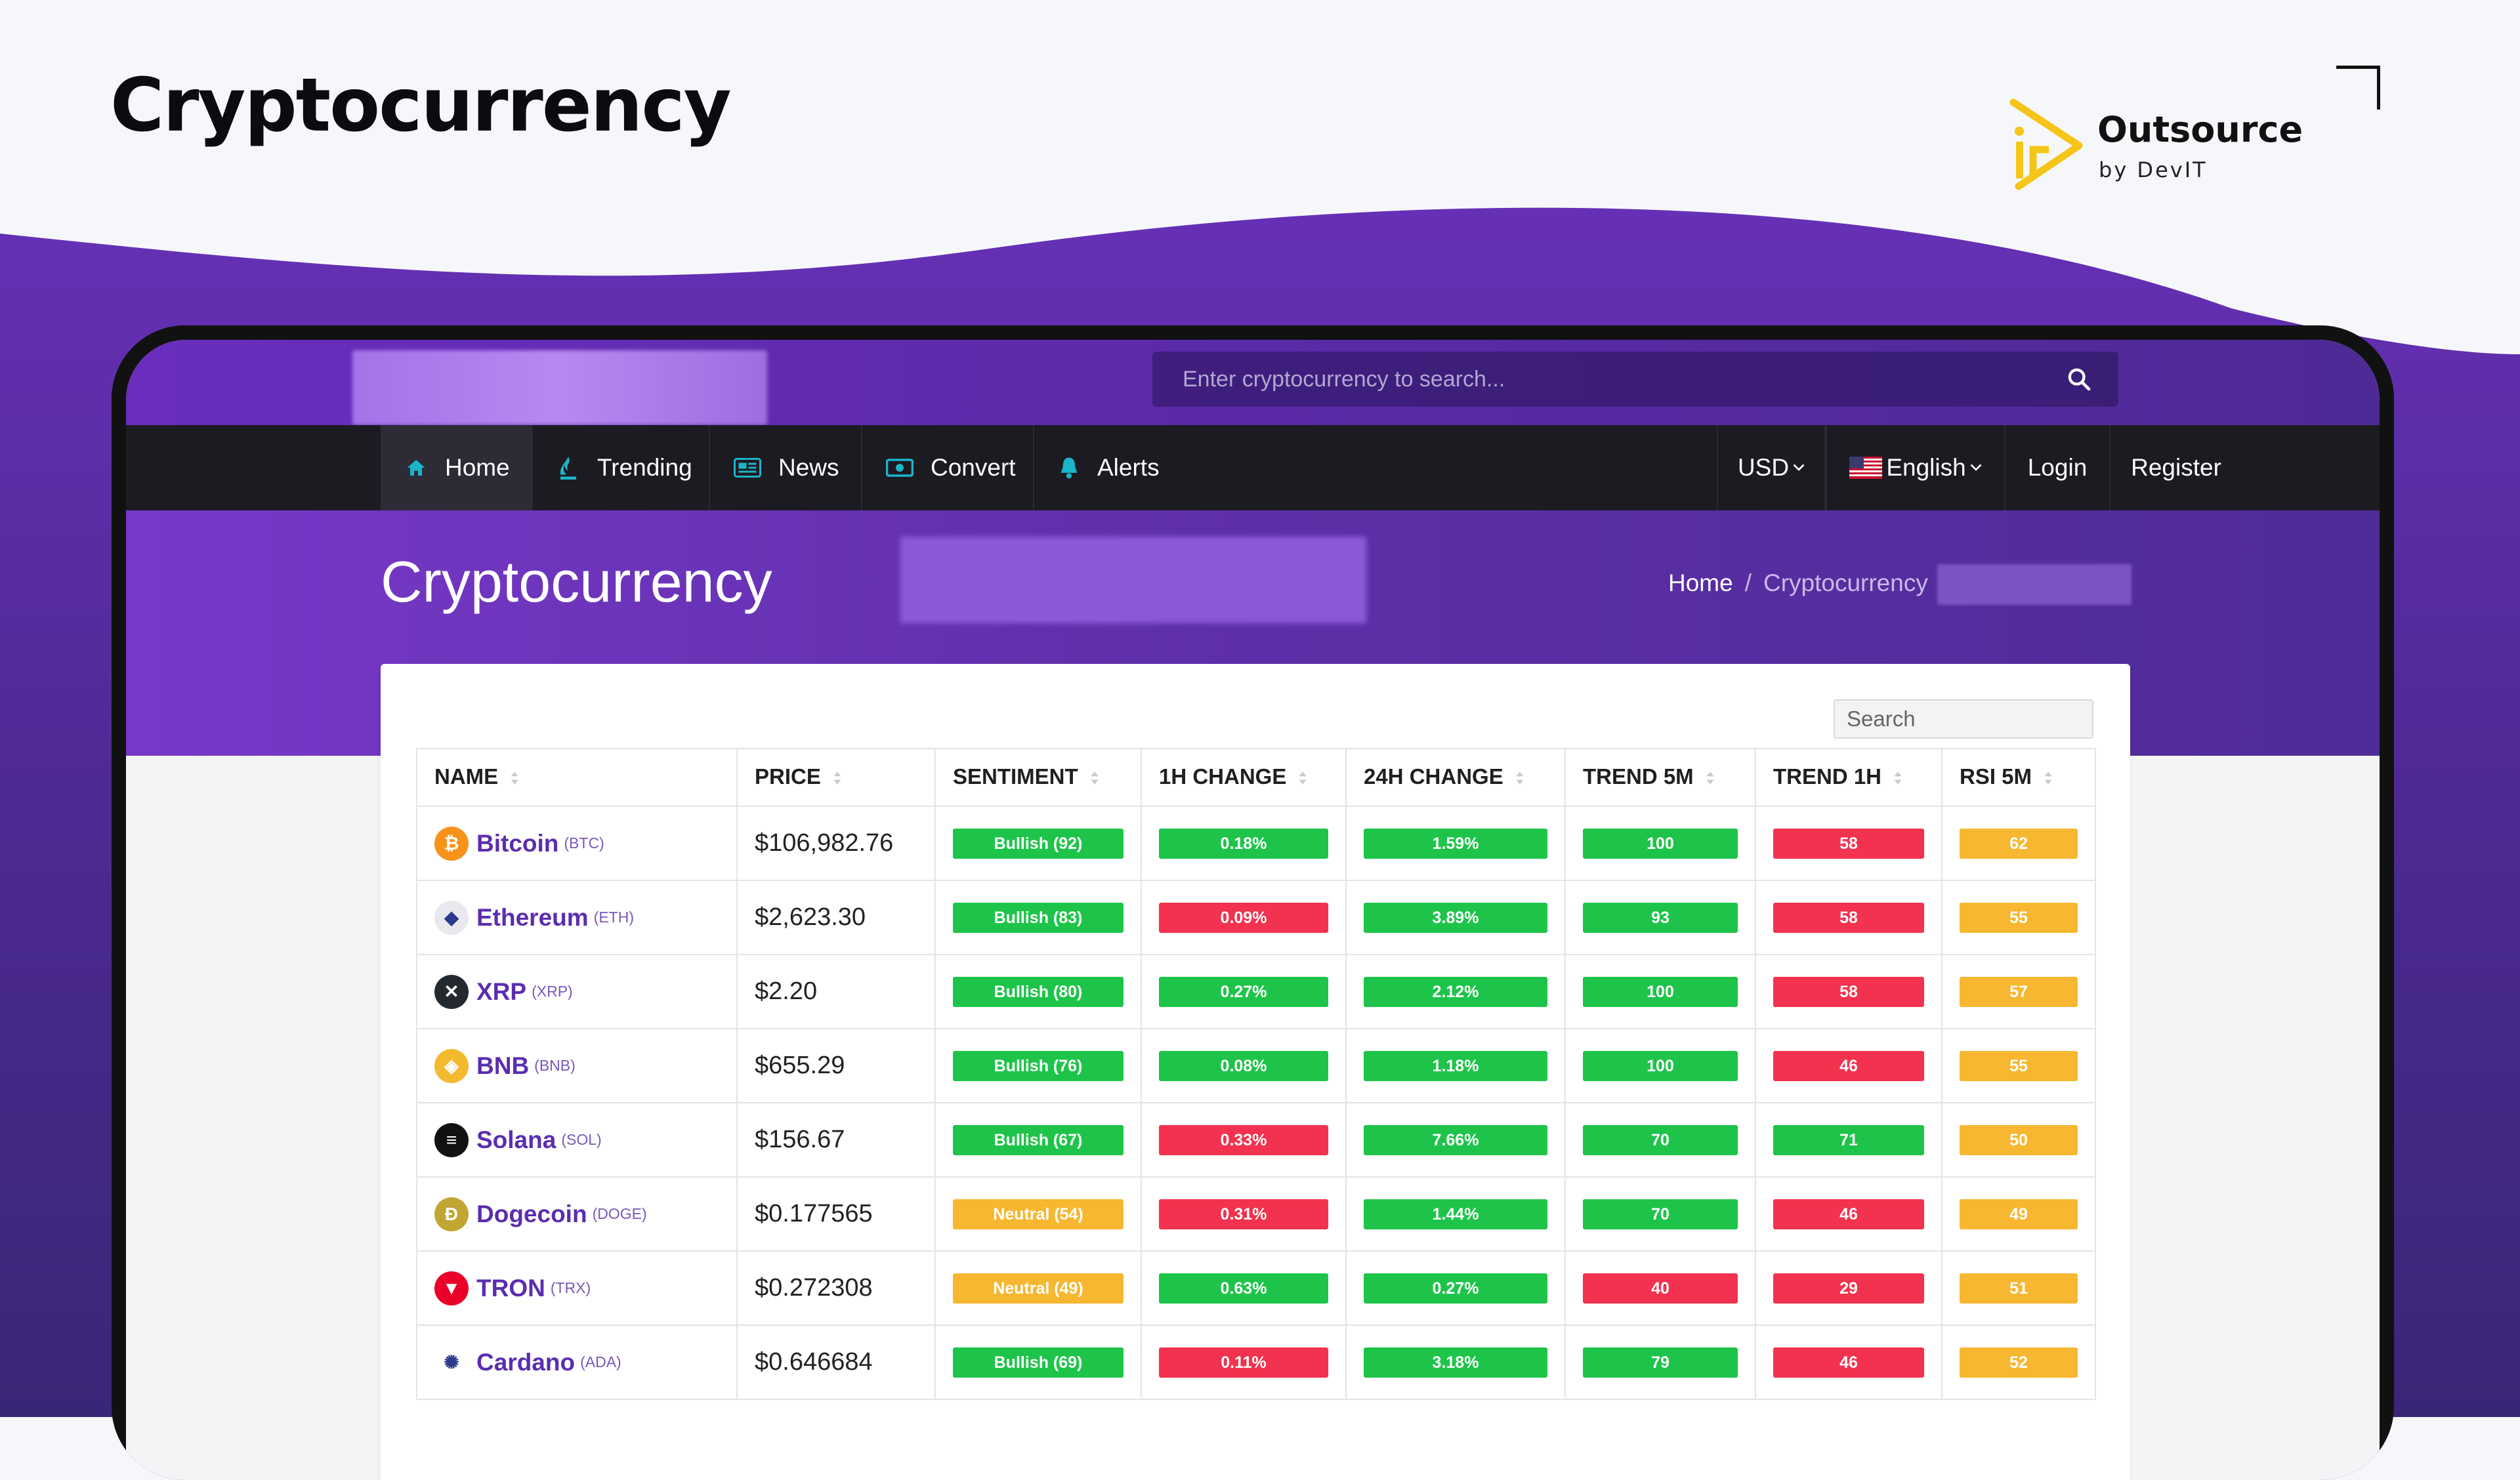  I want to click on coin-name-link: XRP, so click(501, 992).